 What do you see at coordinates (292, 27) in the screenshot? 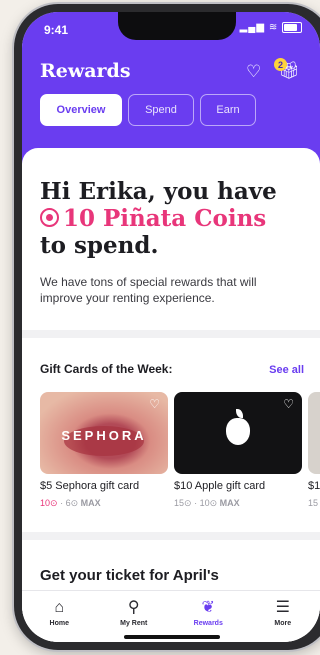
I see `battery-icon` at bounding box center [292, 27].